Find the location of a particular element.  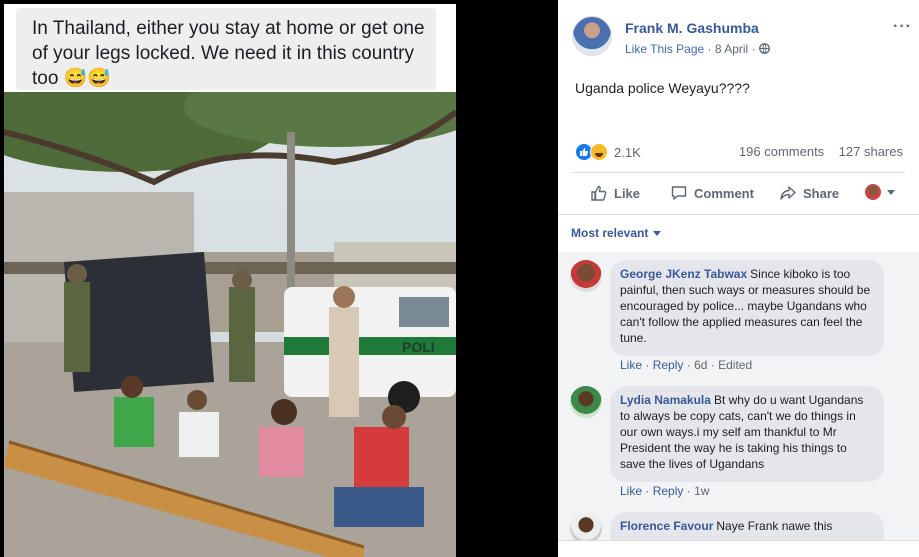

commenter-name: Florence Favour is located at coordinates (666, 526).